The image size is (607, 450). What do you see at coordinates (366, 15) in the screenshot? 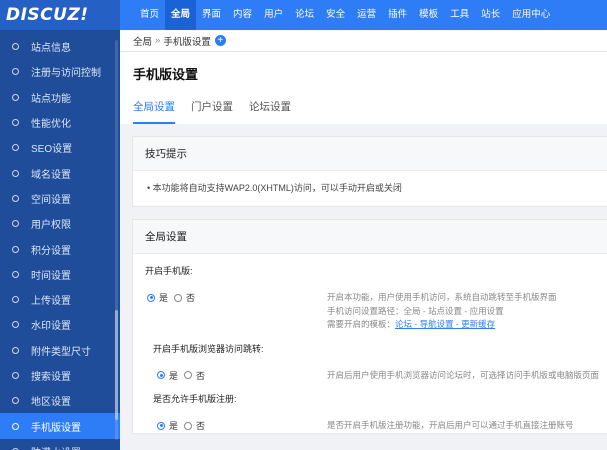
I see `top-nav-item: 运营` at bounding box center [366, 15].